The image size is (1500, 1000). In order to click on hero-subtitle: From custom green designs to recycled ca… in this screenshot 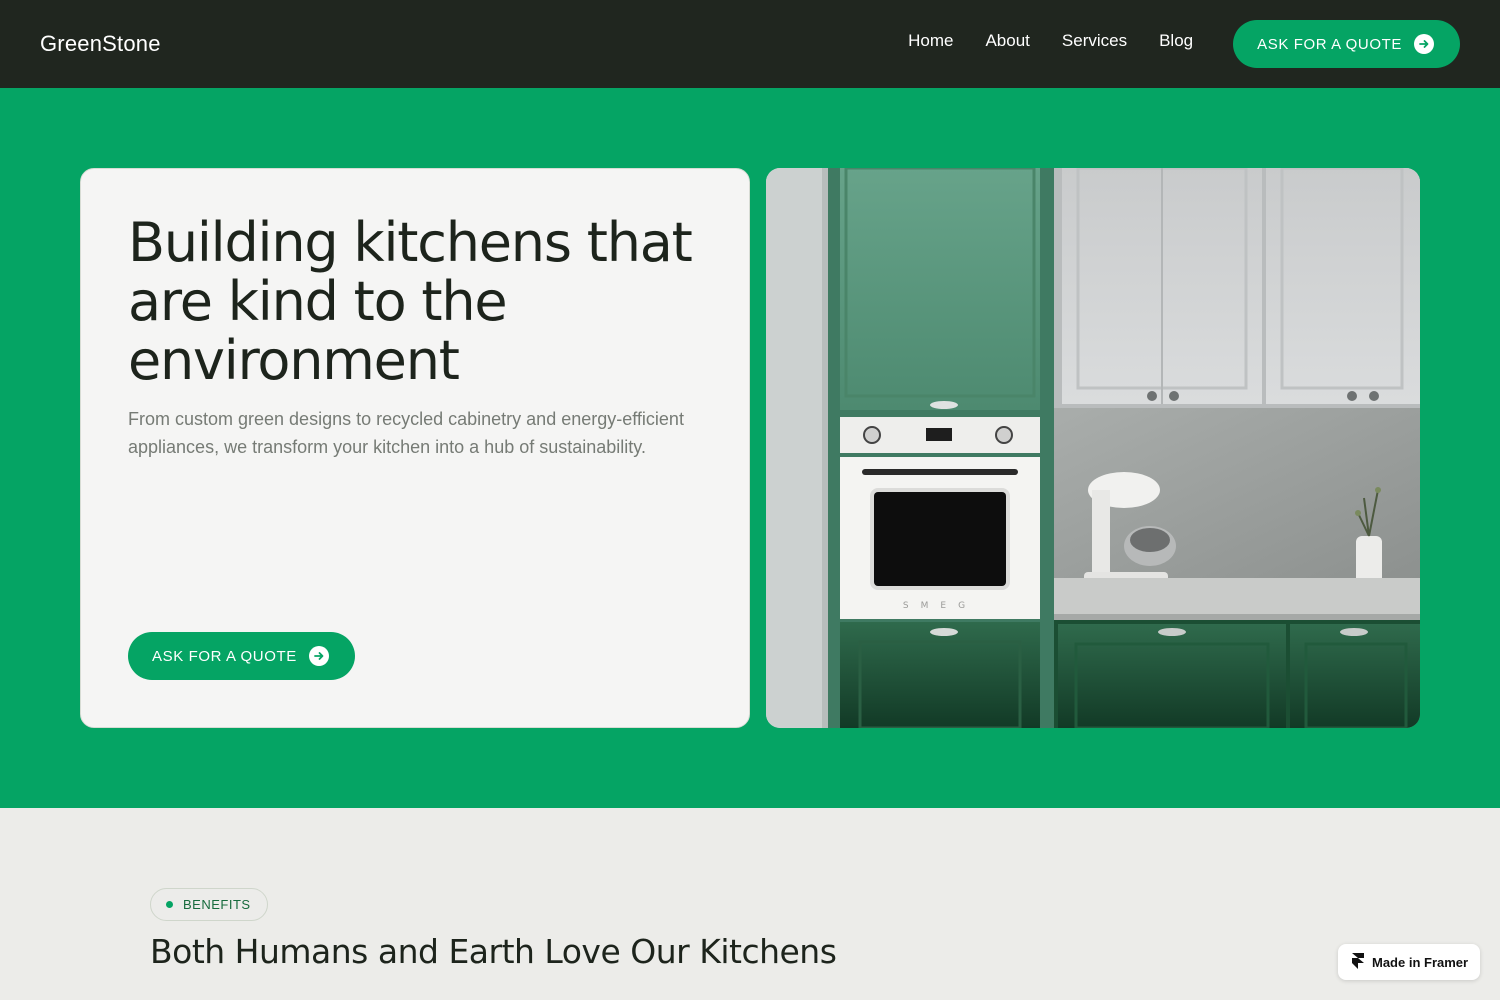, I will do `click(406, 433)`.